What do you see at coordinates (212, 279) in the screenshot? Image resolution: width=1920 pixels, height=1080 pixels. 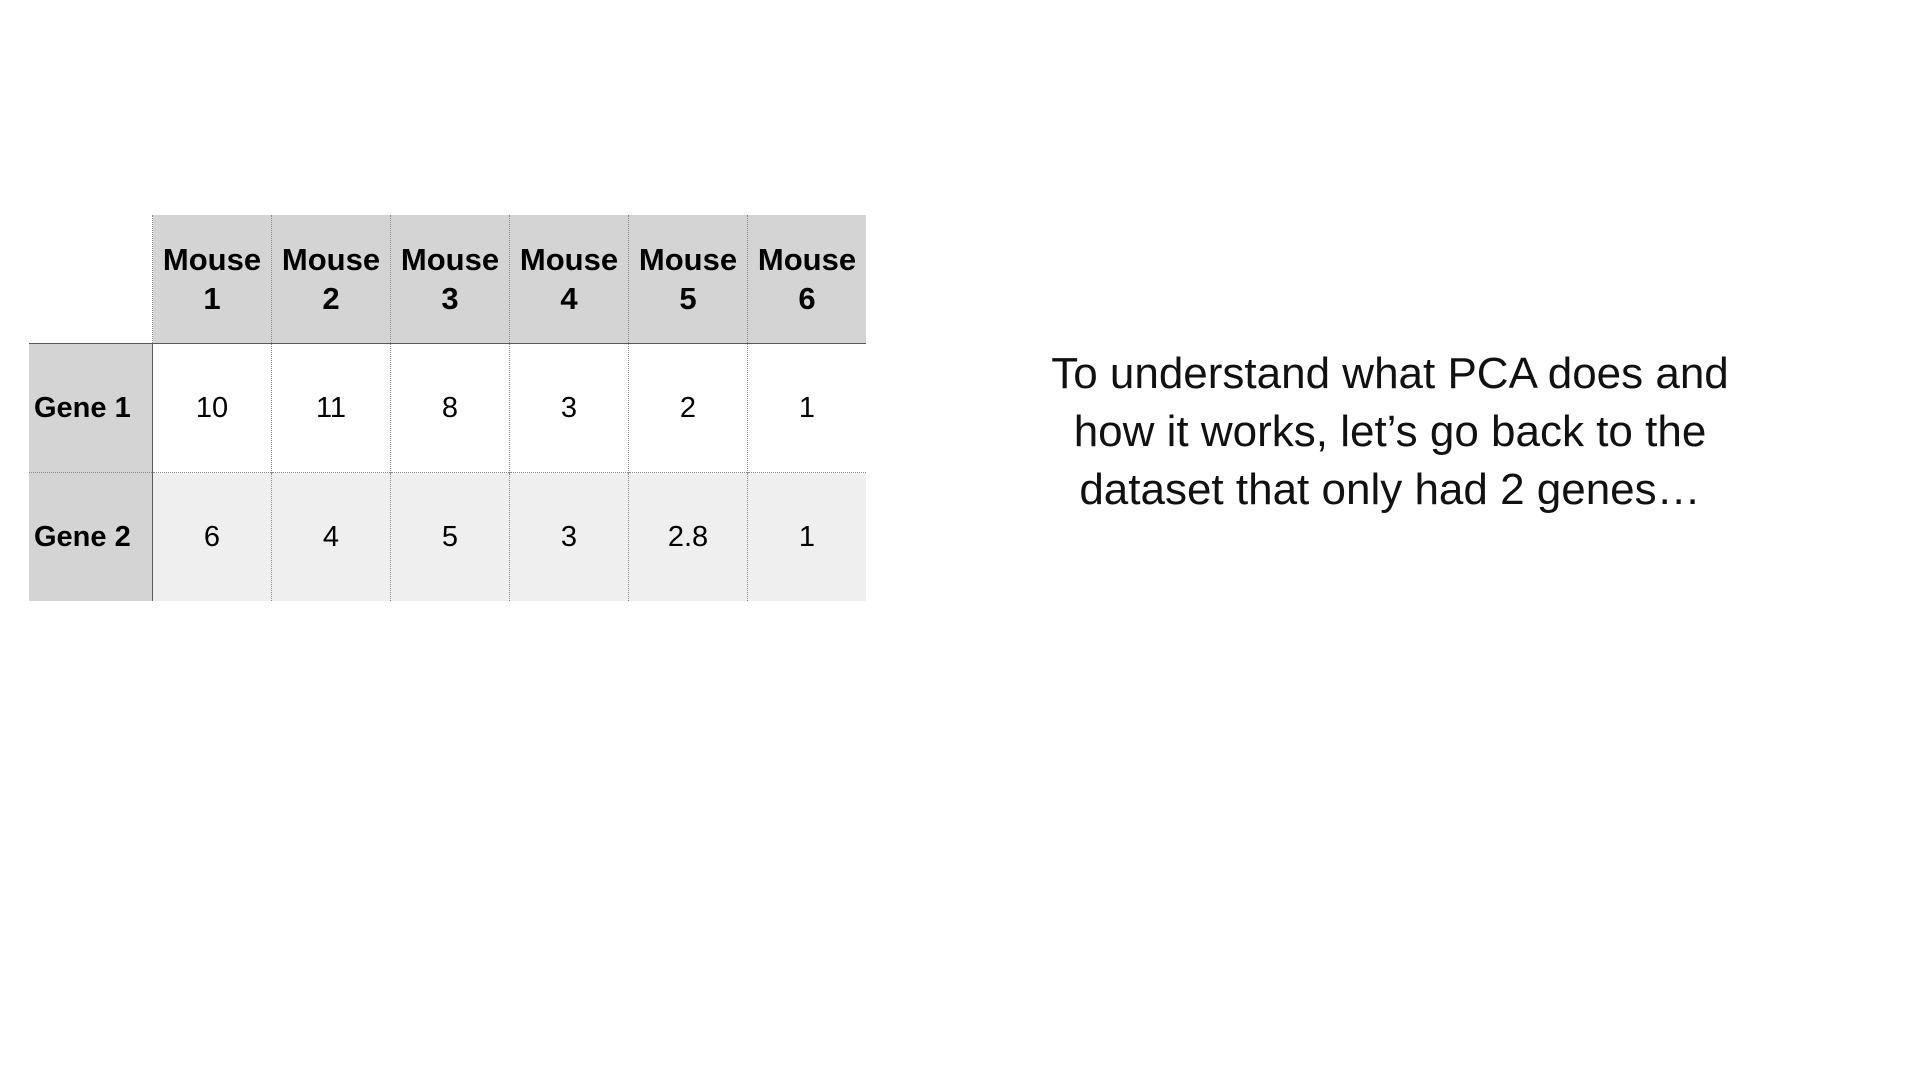 I see `column-header-mouse-1: Mouse 1` at bounding box center [212, 279].